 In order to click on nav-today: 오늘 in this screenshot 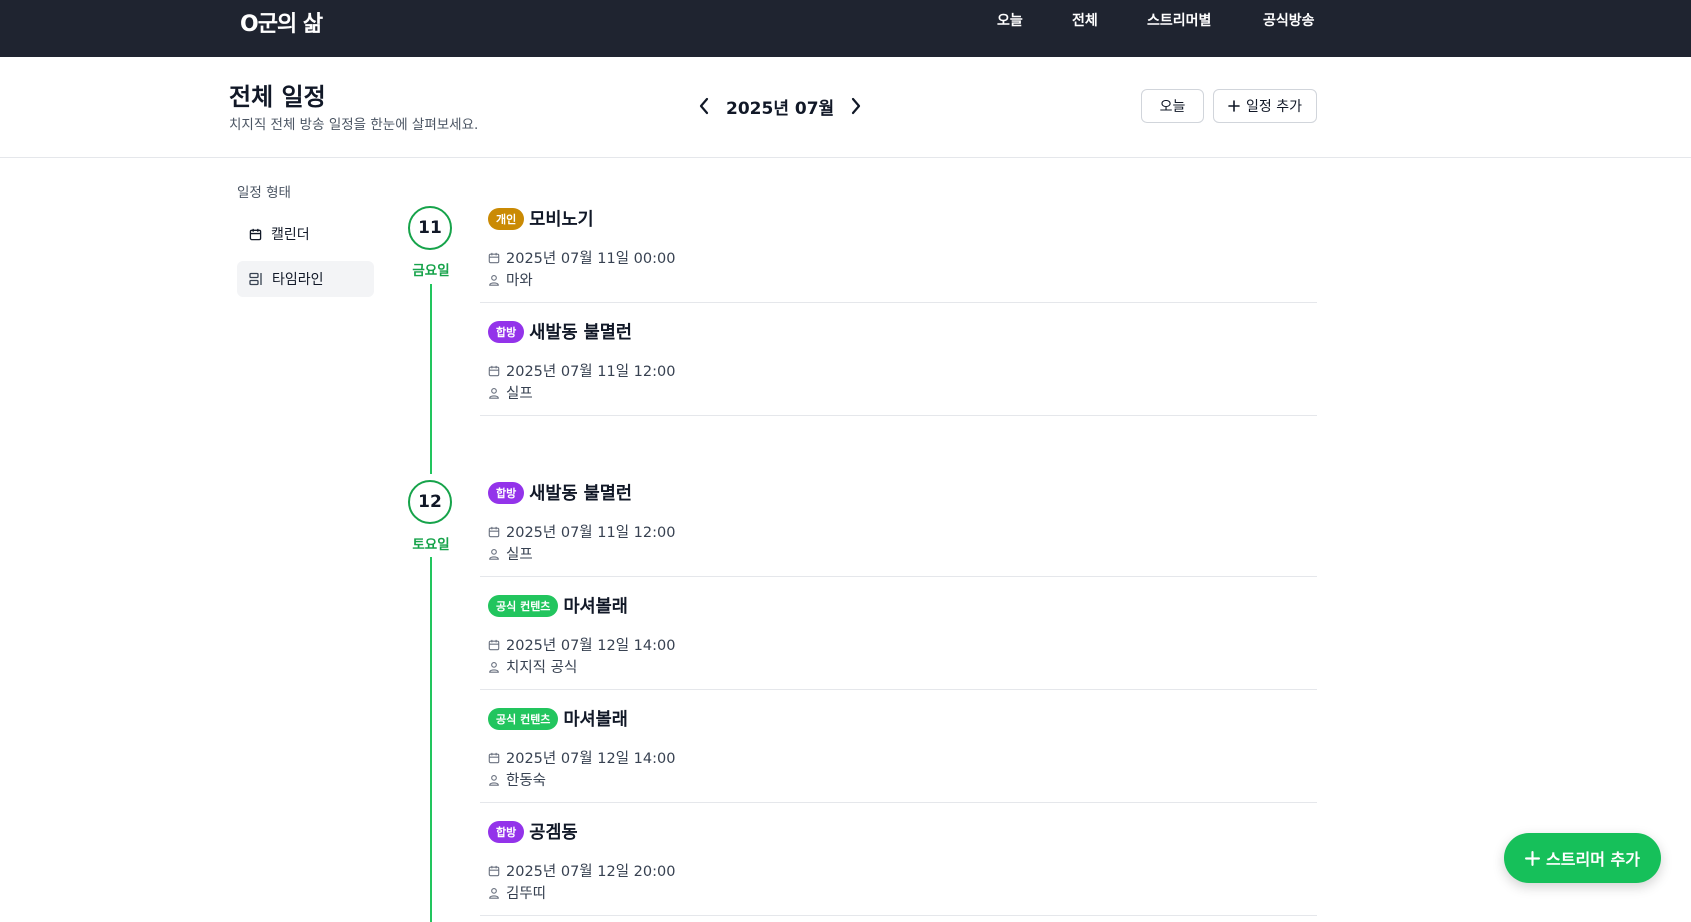, I will do `click(1010, 20)`.